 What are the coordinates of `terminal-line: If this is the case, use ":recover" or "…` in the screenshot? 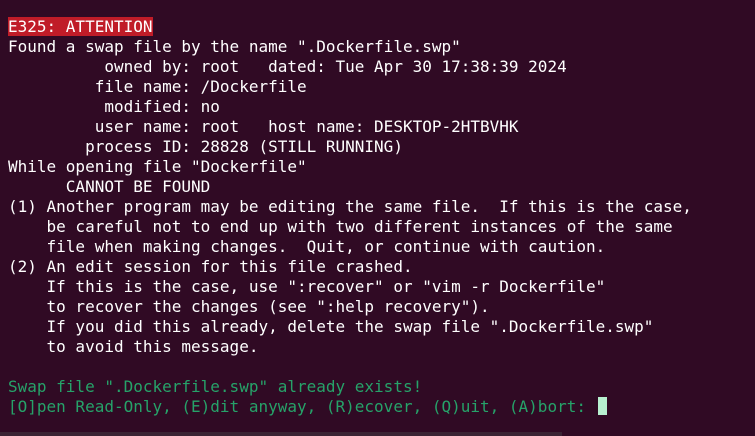 It's located at (307, 286).